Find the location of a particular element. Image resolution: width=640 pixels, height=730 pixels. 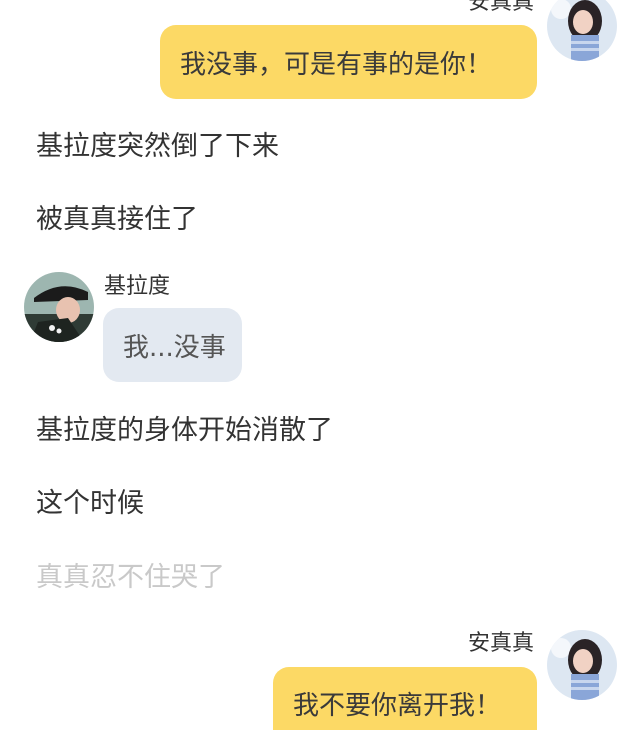

character-avatar-icon is located at coordinates (59, 307).